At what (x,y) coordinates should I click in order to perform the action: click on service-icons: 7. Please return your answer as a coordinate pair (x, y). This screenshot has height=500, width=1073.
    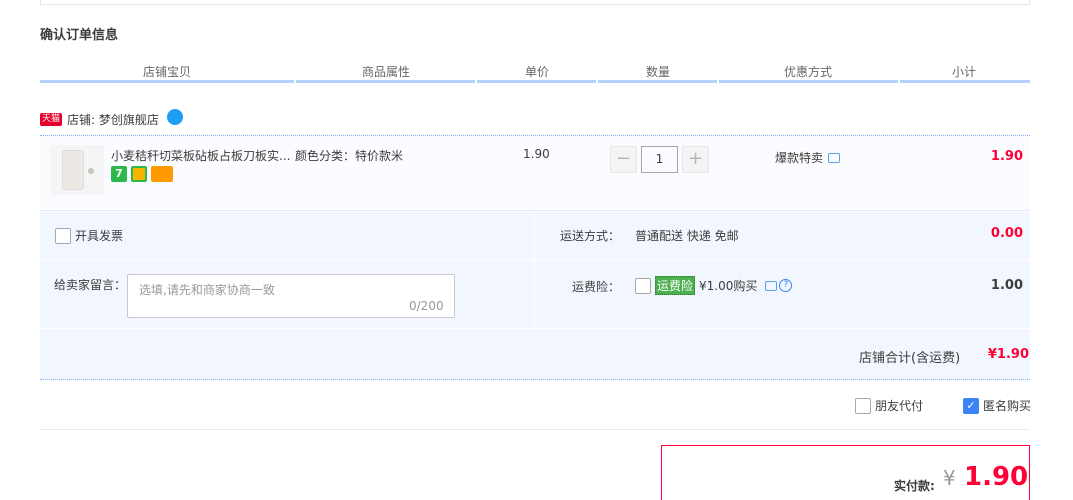
    Looking at the image, I should click on (142, 174).